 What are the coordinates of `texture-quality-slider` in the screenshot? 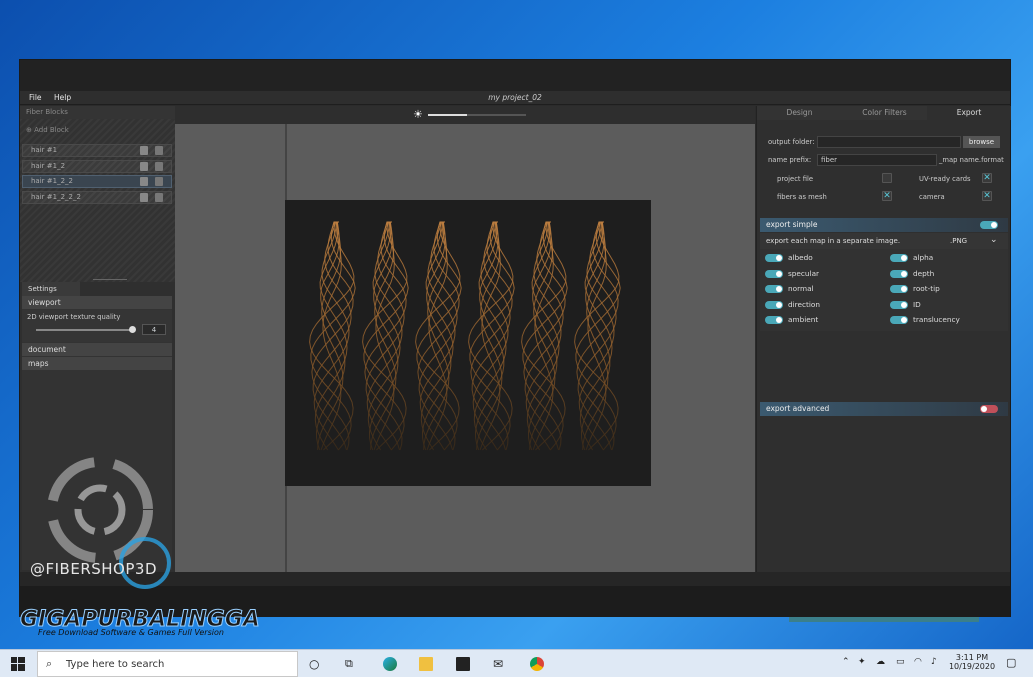 It's located at (84, 330).